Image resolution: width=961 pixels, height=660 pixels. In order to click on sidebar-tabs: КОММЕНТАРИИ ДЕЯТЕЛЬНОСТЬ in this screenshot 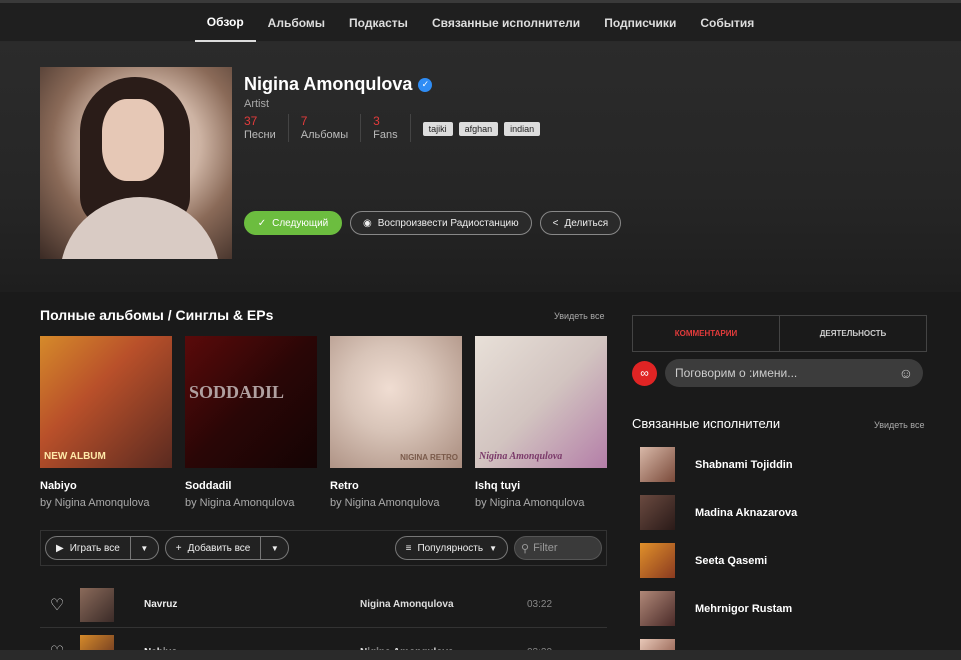, I will do `click(779, 333)`.